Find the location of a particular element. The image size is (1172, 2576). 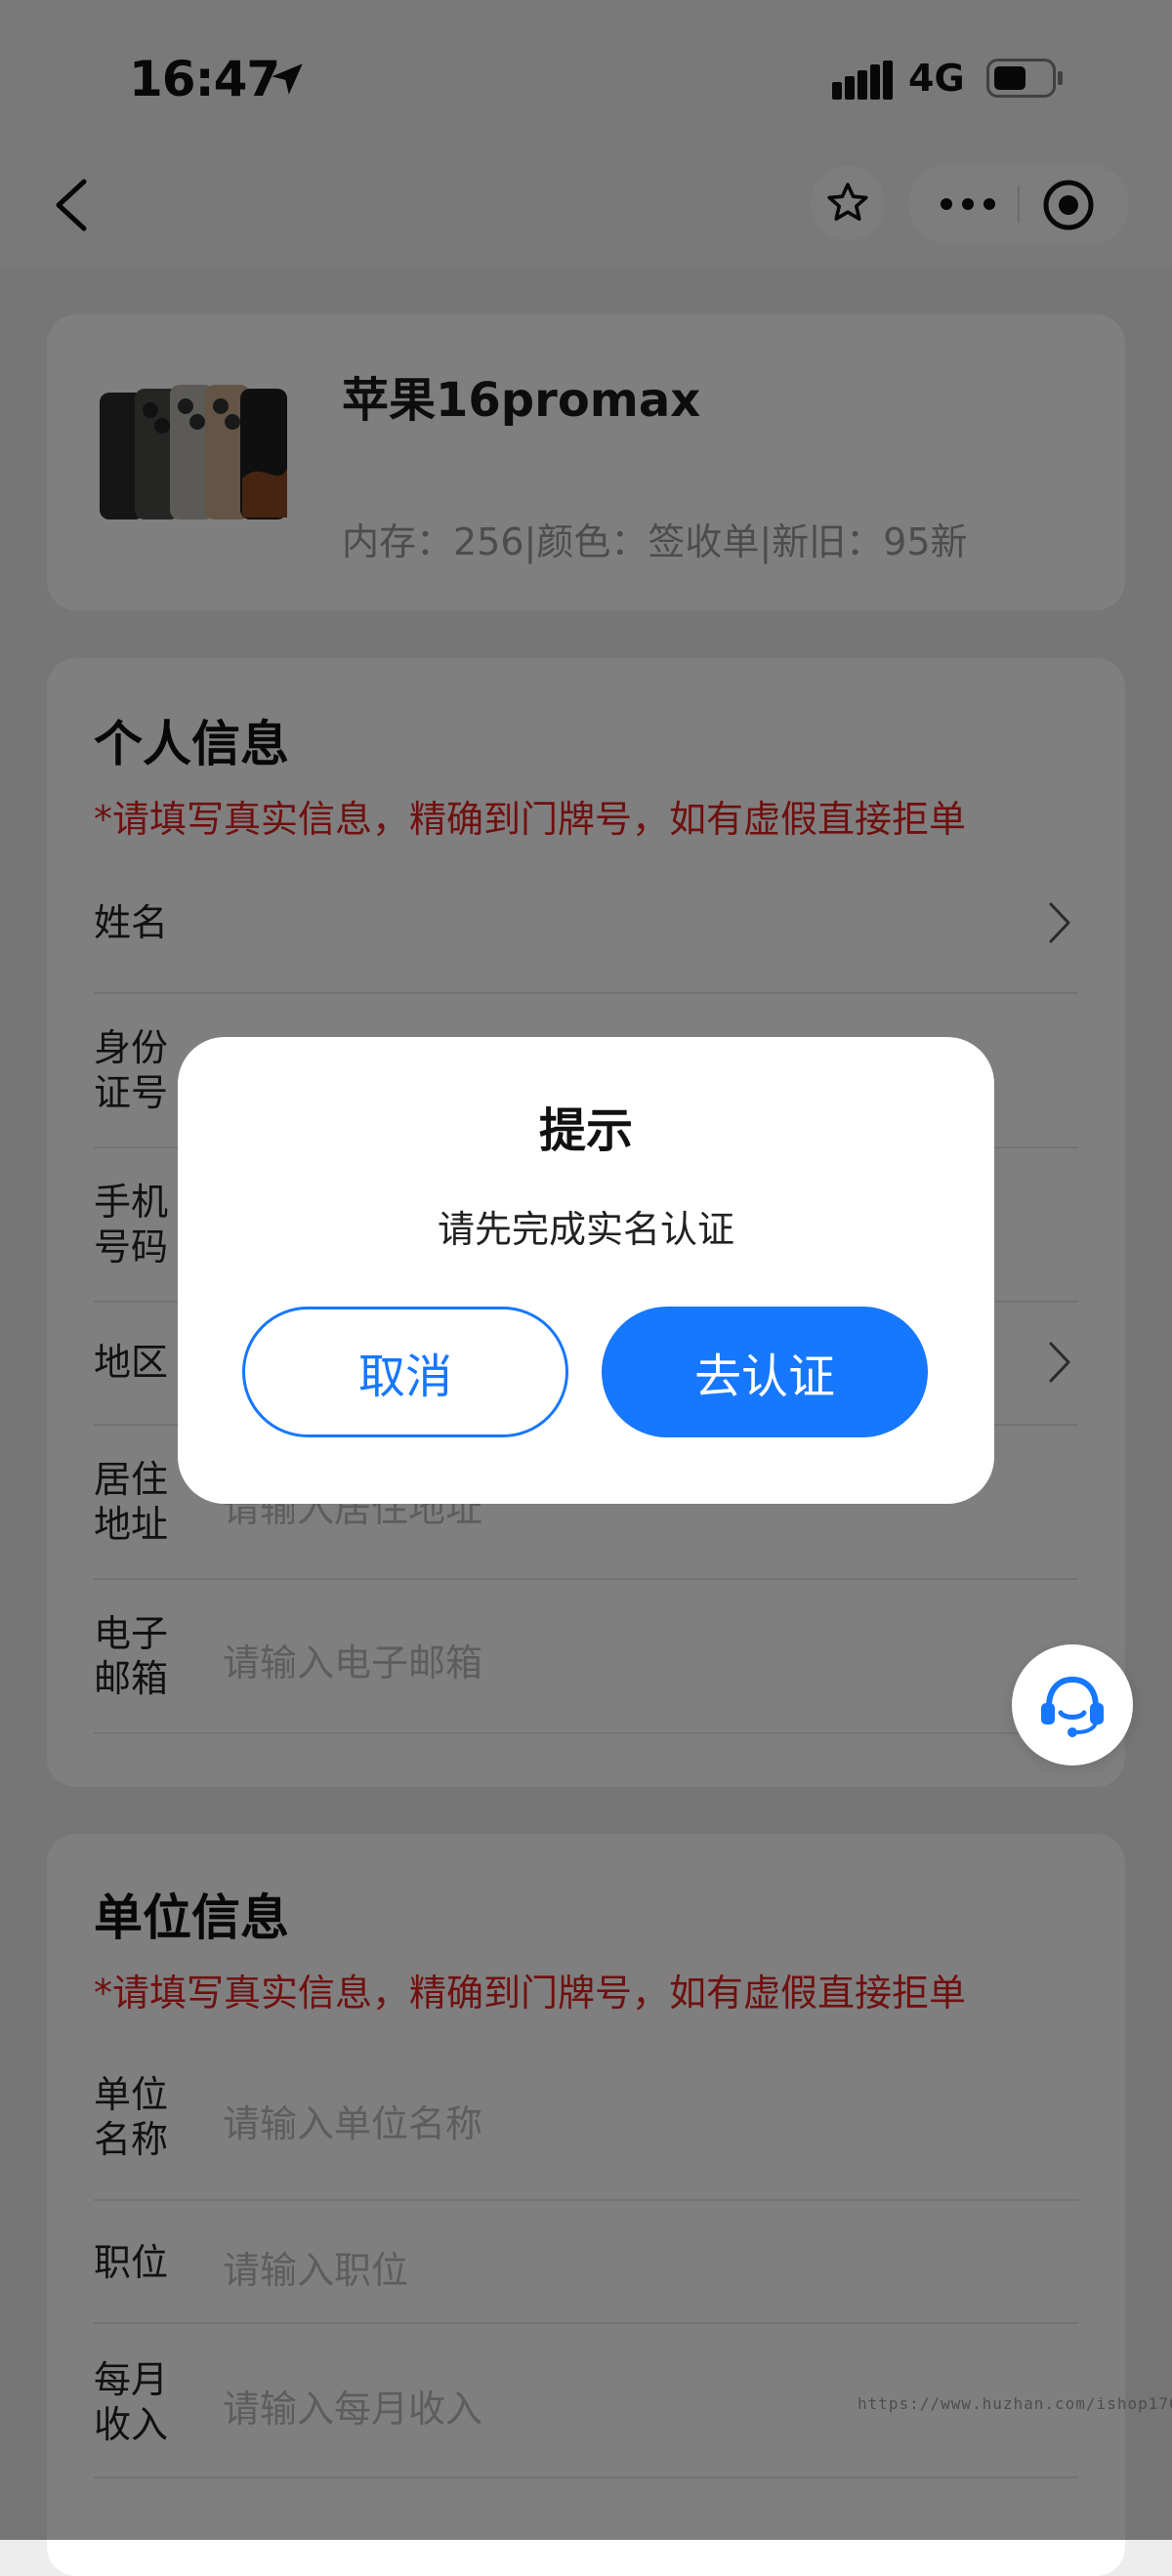

verify-button: 去认证 is located at coordinates (765, 1372).